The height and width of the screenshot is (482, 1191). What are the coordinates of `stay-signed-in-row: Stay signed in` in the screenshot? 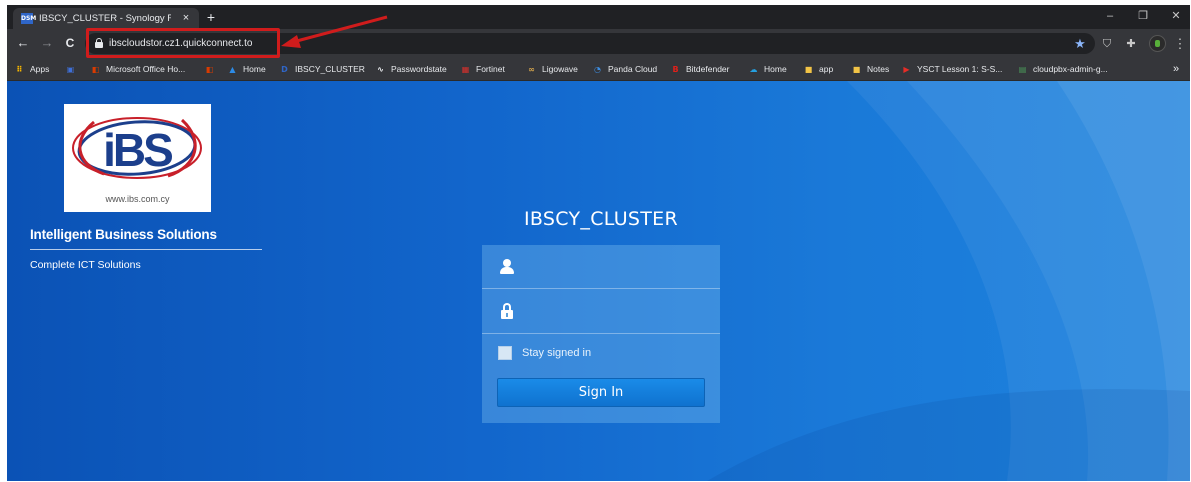 It's located at (544, 353).